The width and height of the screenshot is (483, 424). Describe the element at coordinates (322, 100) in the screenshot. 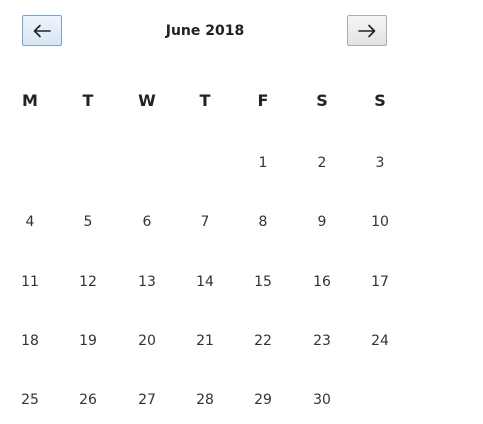

I see `weekday-saturday: S` at that location.